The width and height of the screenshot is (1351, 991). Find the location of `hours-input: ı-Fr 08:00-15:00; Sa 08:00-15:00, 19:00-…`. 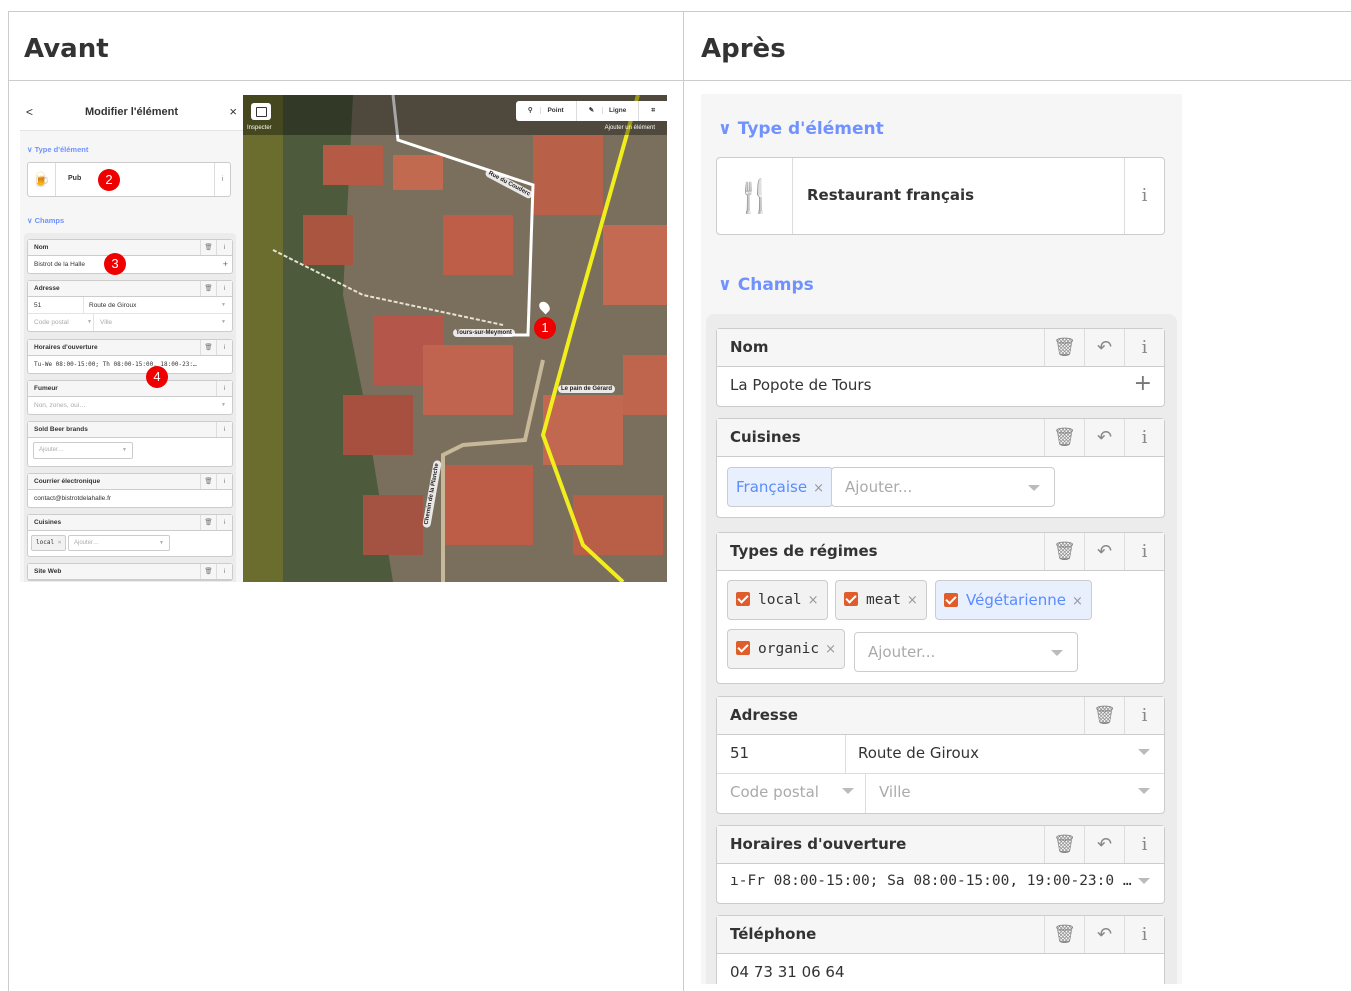

hours-input: ı-Fr 08:00-15:00; Sa 08:00-15:00, 19:00-… is located at coordinates (940, 883).